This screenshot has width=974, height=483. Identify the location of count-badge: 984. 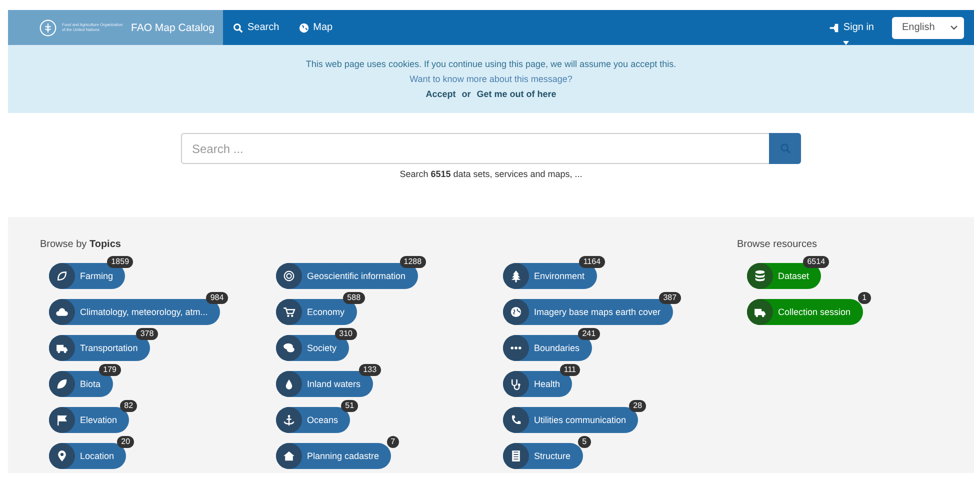
(217, 298).